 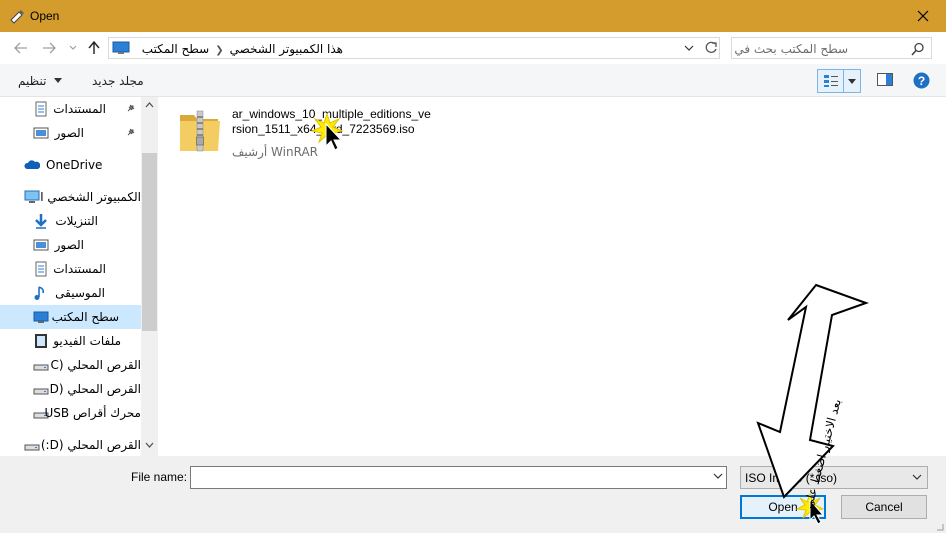 What do you see at coordinates (41, 221) in the screenshot?
I see `downloads-icon` at bounding box center [41, 221].